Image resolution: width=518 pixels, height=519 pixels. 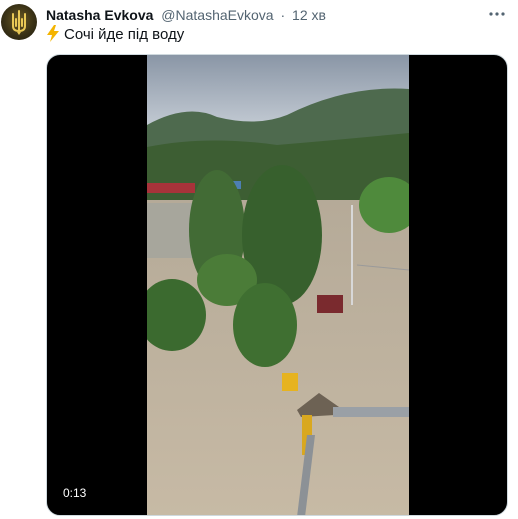 I want to click on lightning-bolt-icon, so click(x=53, y=36).